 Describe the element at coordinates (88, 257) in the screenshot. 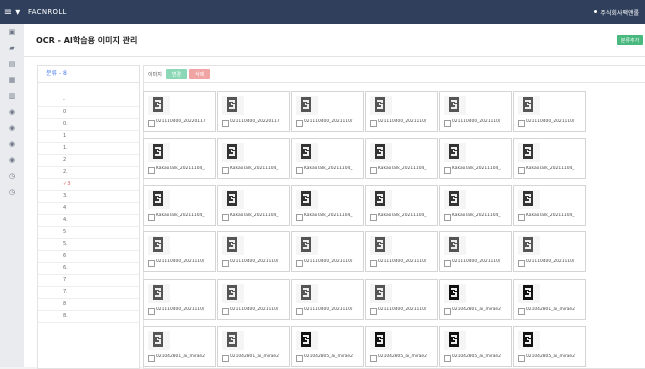

I see `category-item: 6` at that location.